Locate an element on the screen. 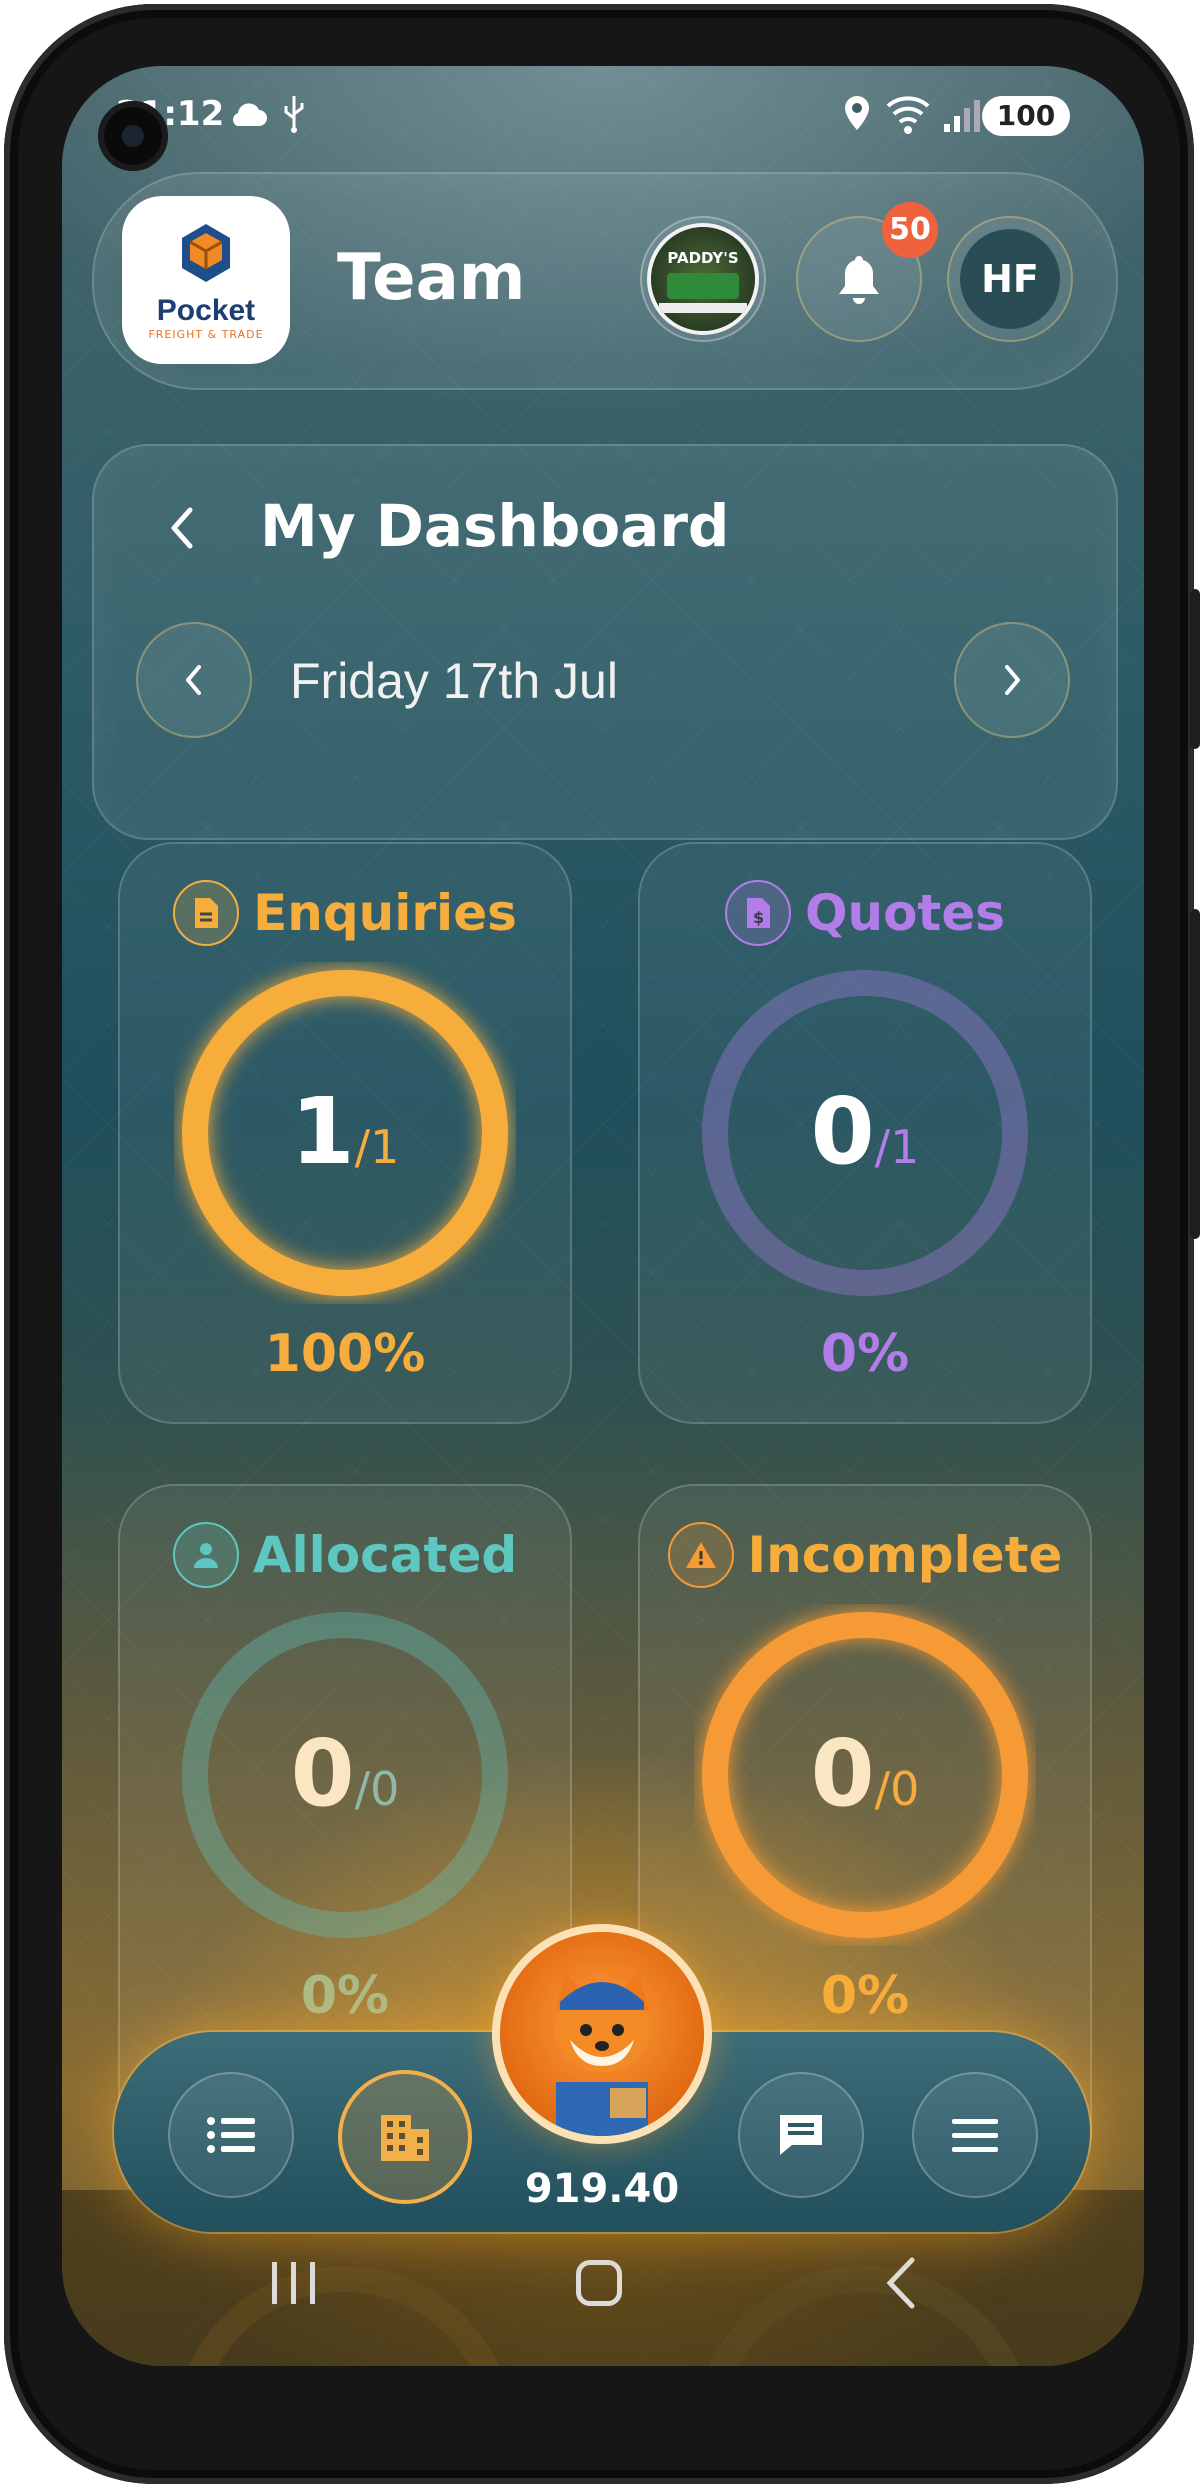 The width and height of the screenshot is (1204, 2491). box-logo-icon is located at coordinates (206, 253).